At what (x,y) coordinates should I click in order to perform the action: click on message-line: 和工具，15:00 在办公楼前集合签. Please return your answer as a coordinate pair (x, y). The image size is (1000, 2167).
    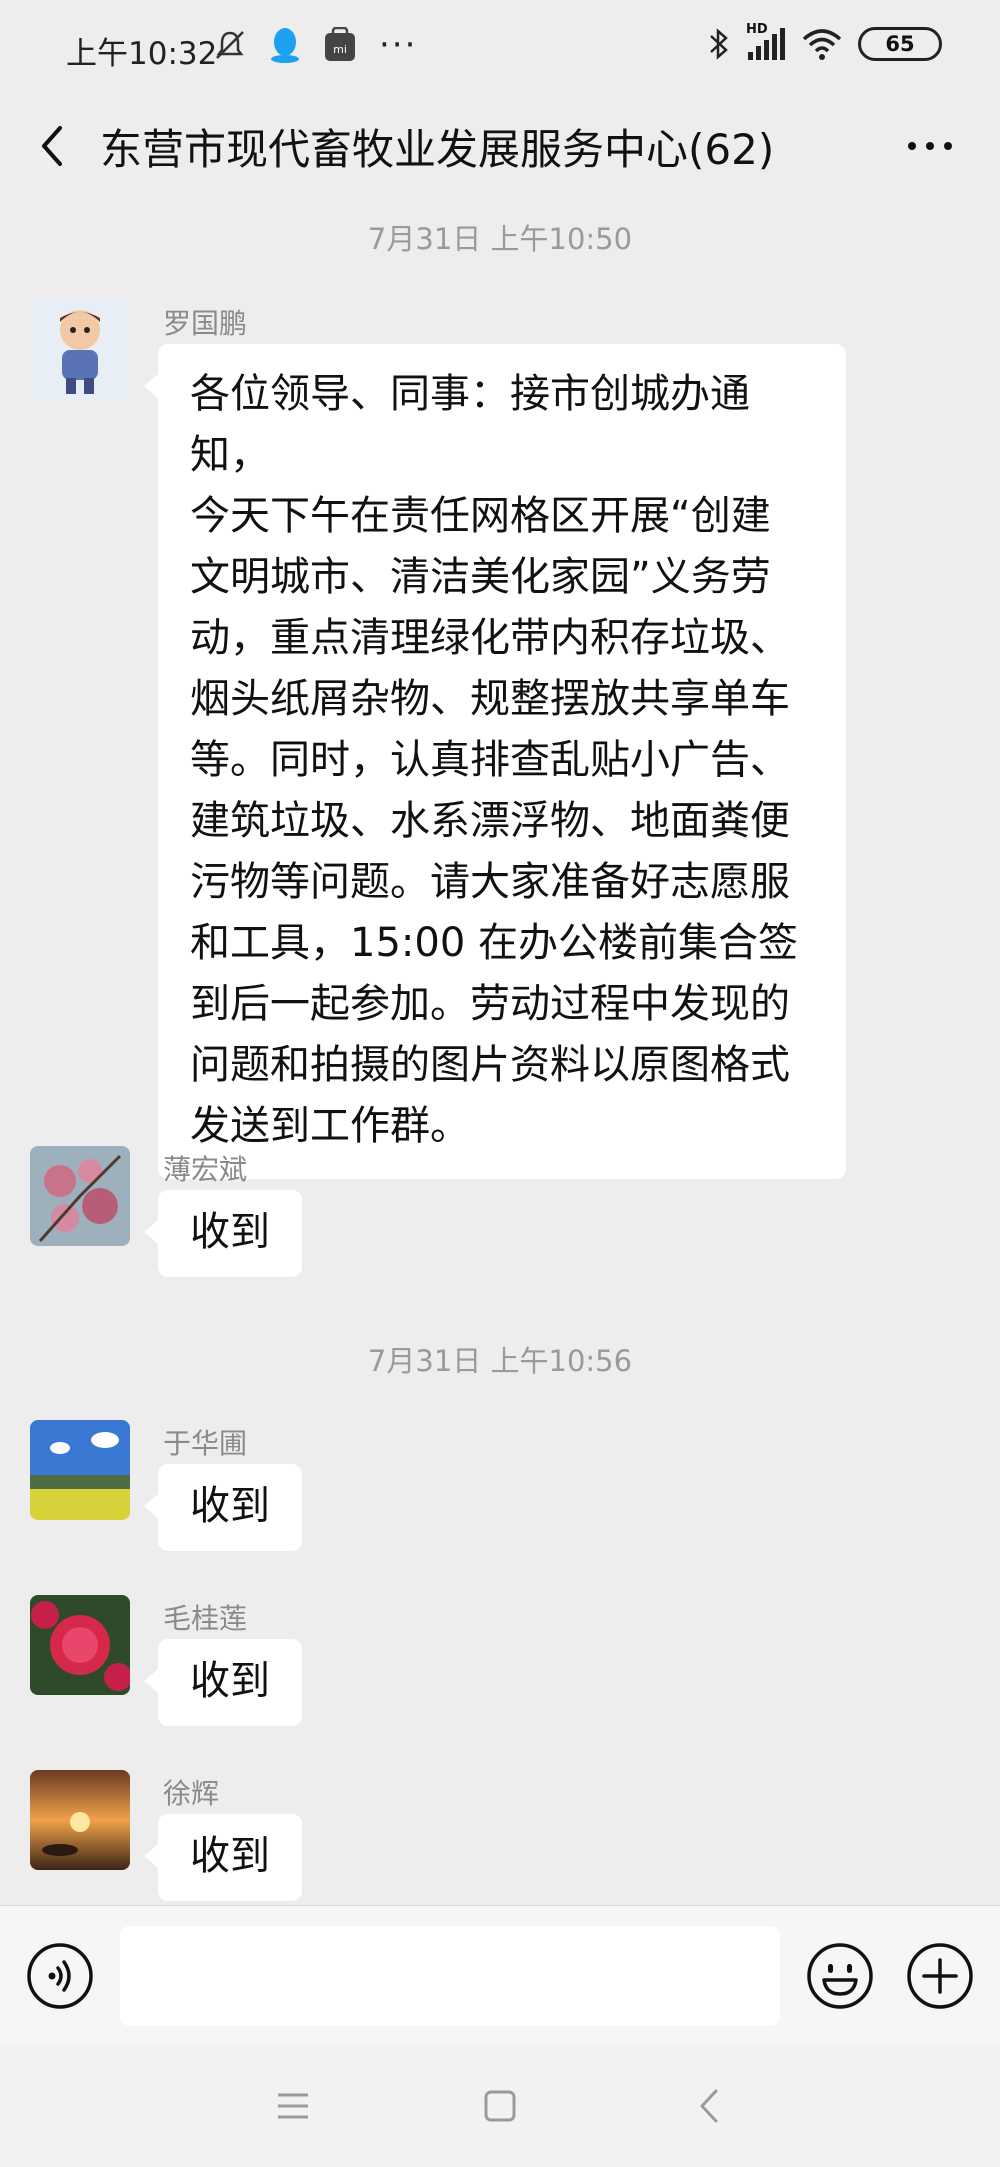
    Looking at the image, I should click on (494, 943).